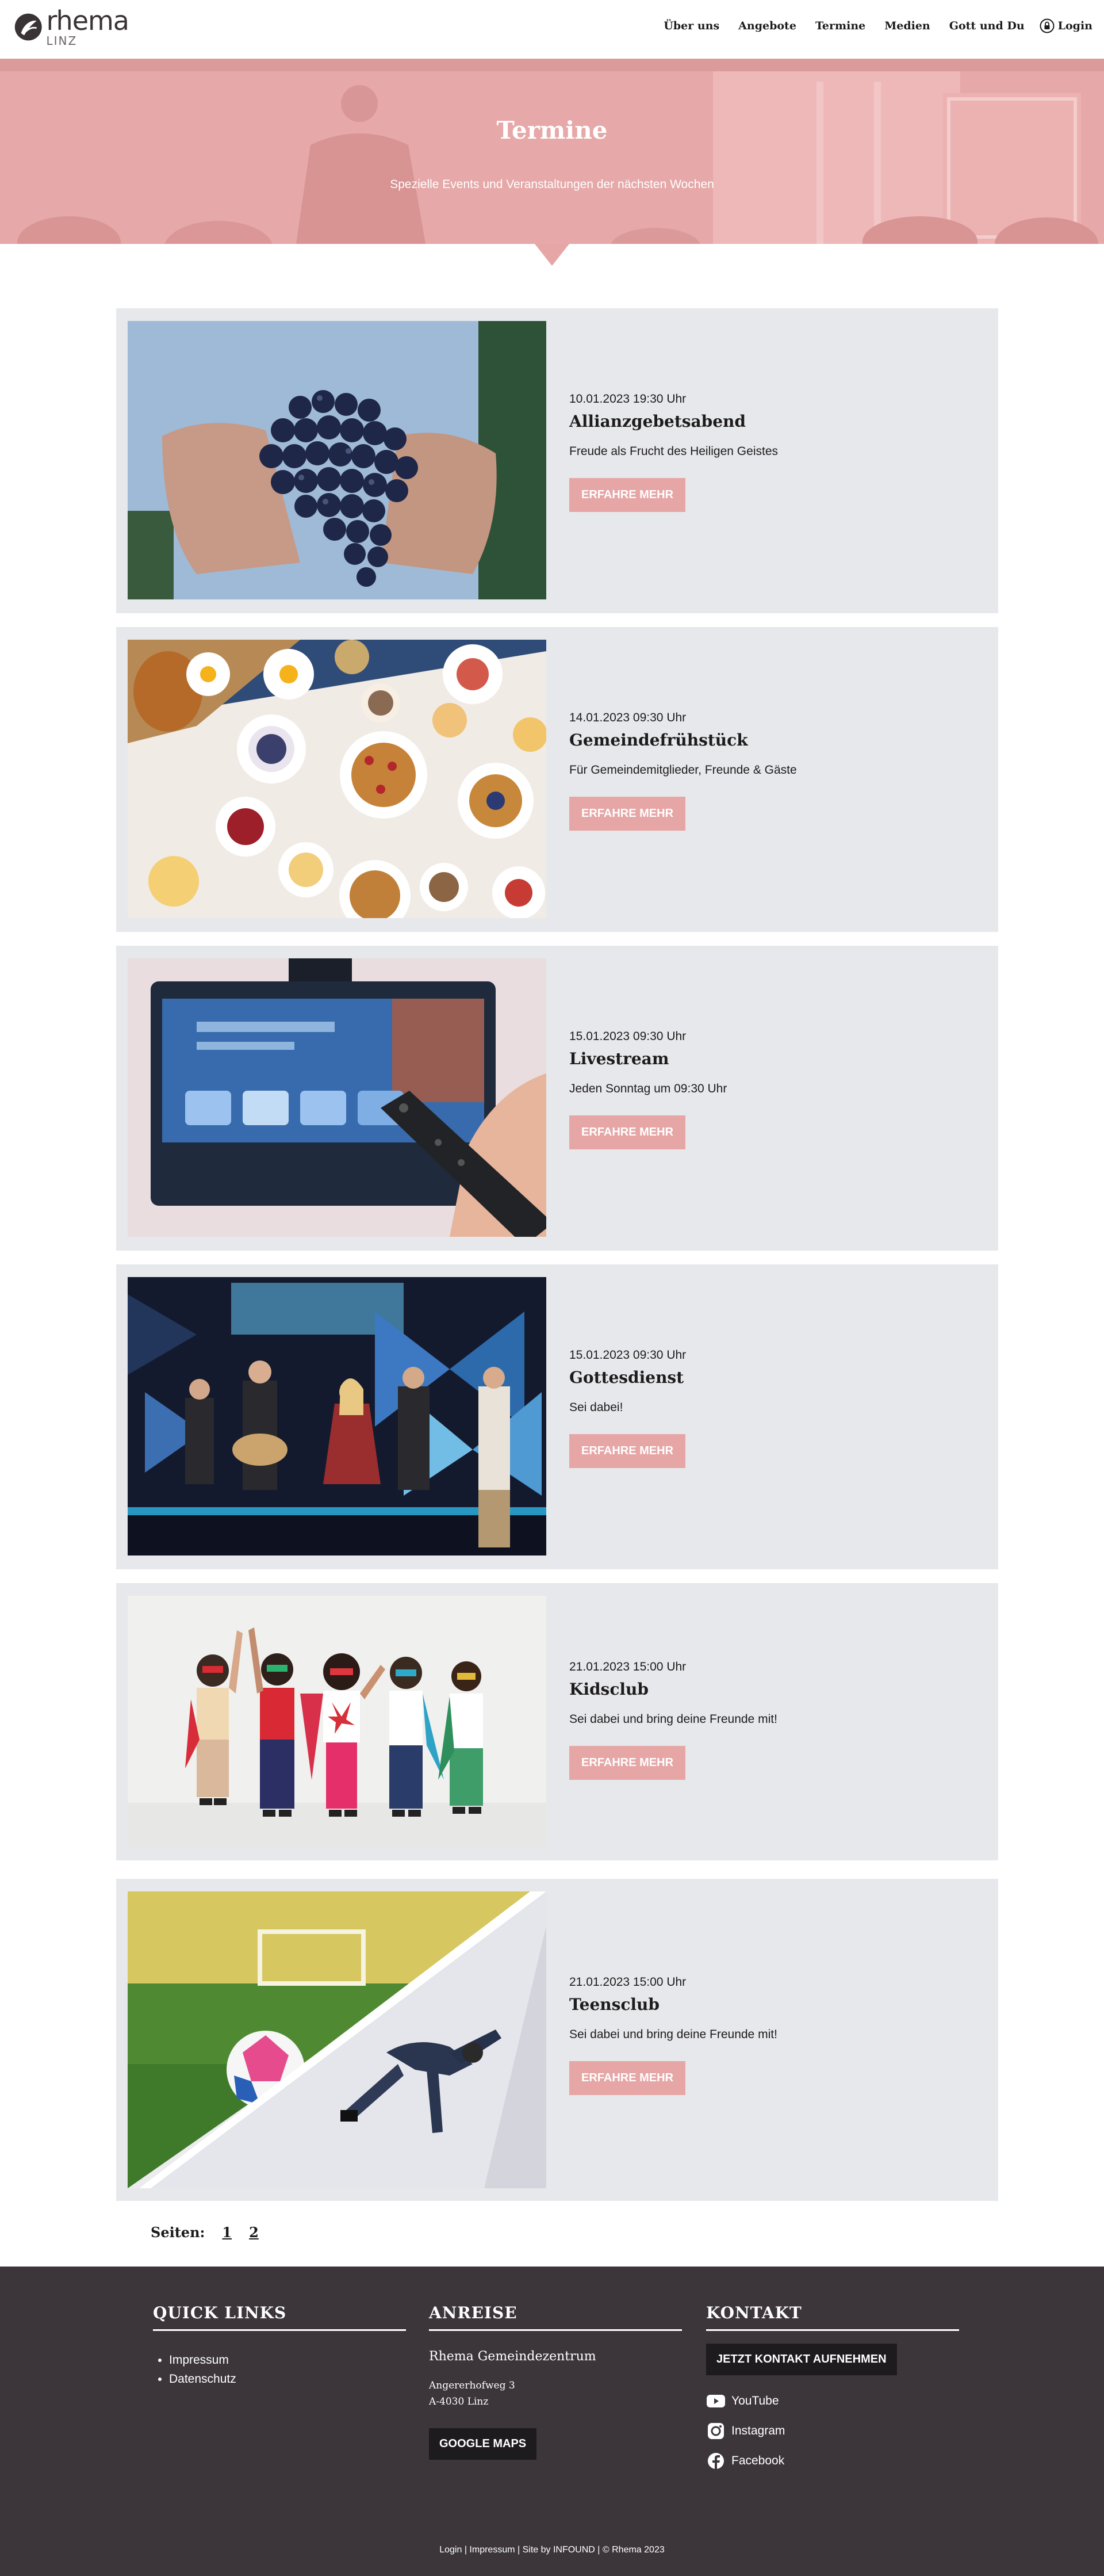 Image resolution: width=1104 pixels, height=2576 pixels. Describe the element at coordinates (657, 421) in the screenshot. I see `event-title: Allianzgebetsabend` at that location.